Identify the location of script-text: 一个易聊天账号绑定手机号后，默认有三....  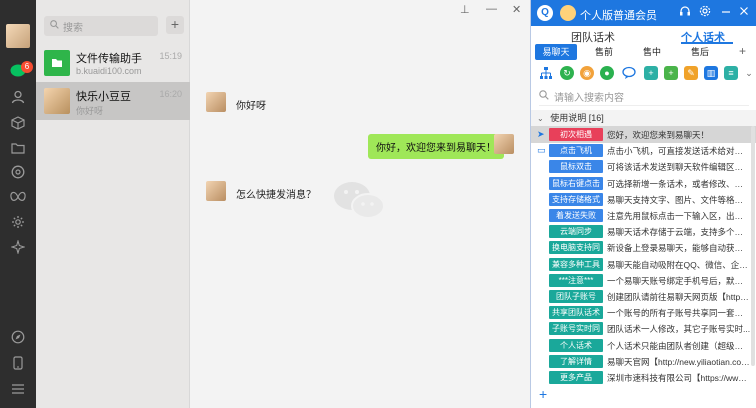
(679, 280).